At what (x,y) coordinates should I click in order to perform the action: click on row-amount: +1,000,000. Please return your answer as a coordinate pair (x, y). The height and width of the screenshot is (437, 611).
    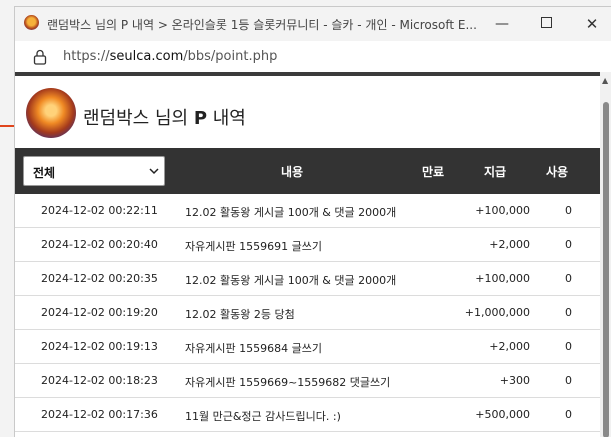
    Looking at the image, I should click on (497, 312).